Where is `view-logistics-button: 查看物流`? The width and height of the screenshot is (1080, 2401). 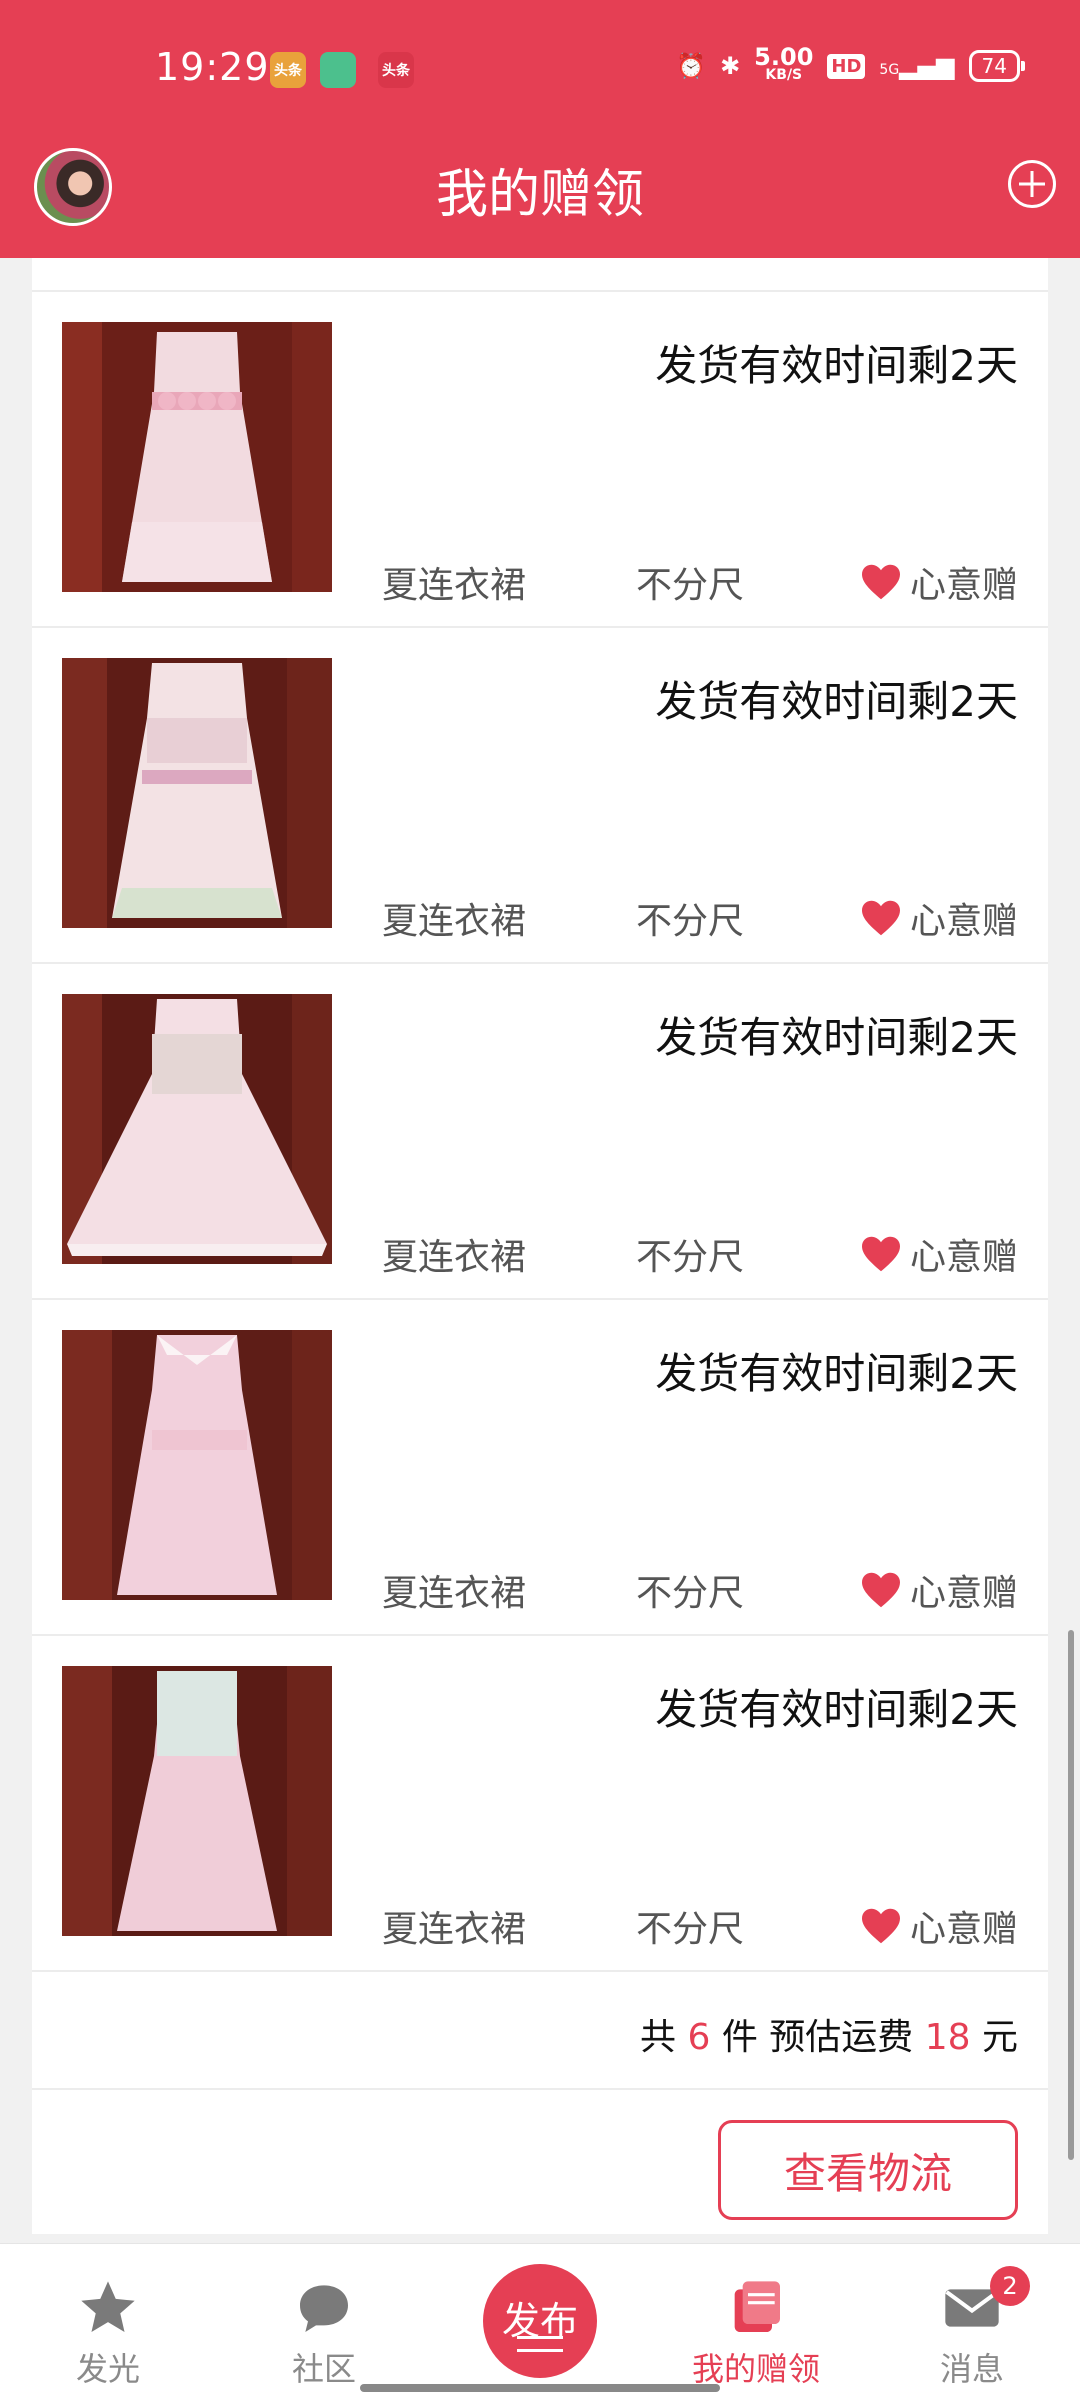 view-logistics-button: 查看物流 is located at coordinates (868, 2170).